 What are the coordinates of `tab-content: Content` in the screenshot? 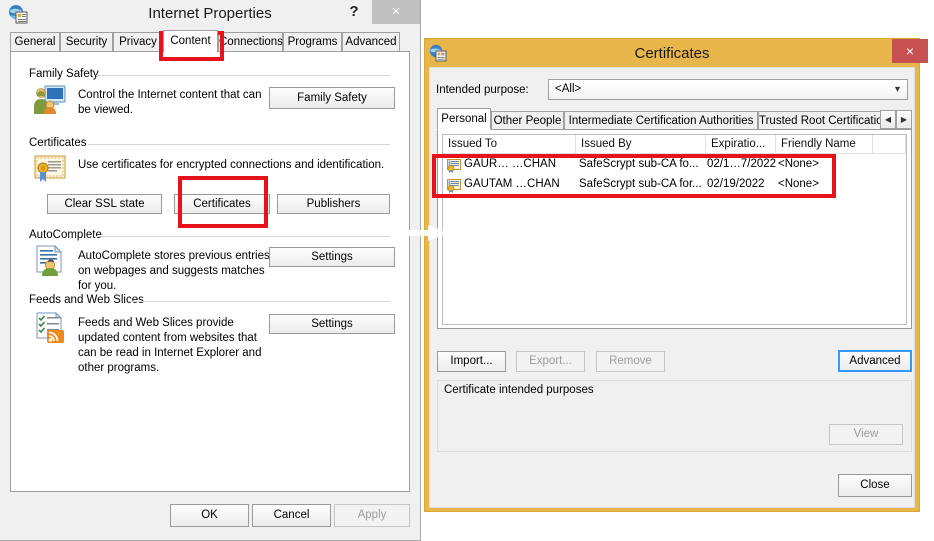 It's located at (190, 41).